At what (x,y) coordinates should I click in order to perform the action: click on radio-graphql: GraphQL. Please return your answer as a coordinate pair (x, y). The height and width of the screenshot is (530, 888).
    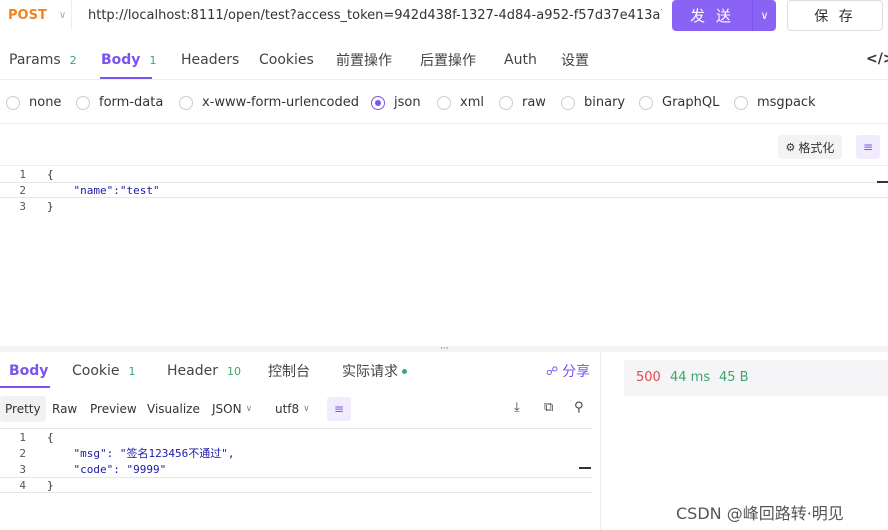
    Looking at the image, I should click on (679, 102).